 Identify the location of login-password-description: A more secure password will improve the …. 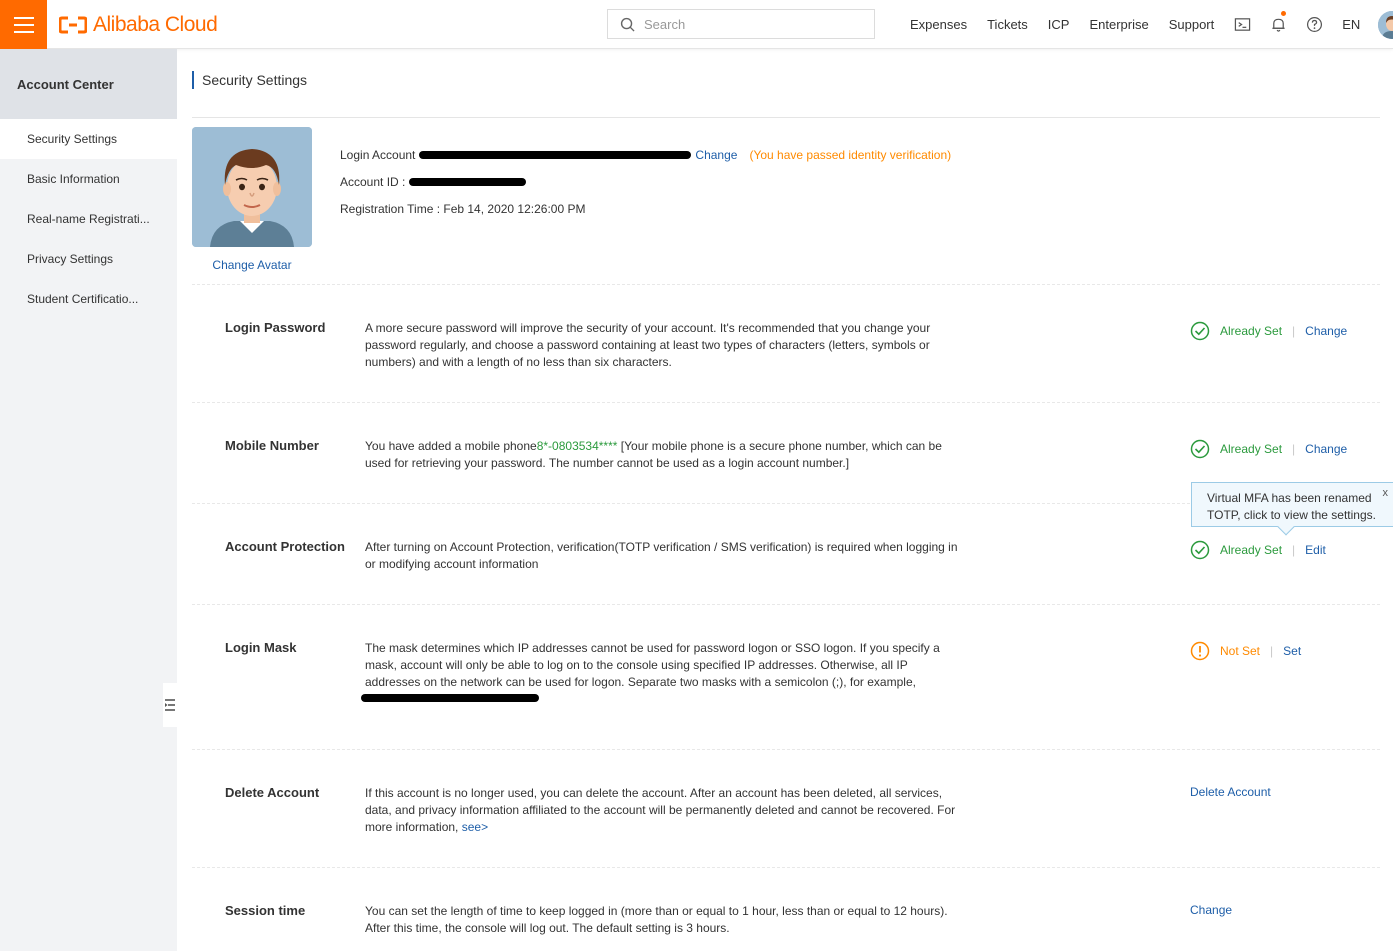
(648, 345).